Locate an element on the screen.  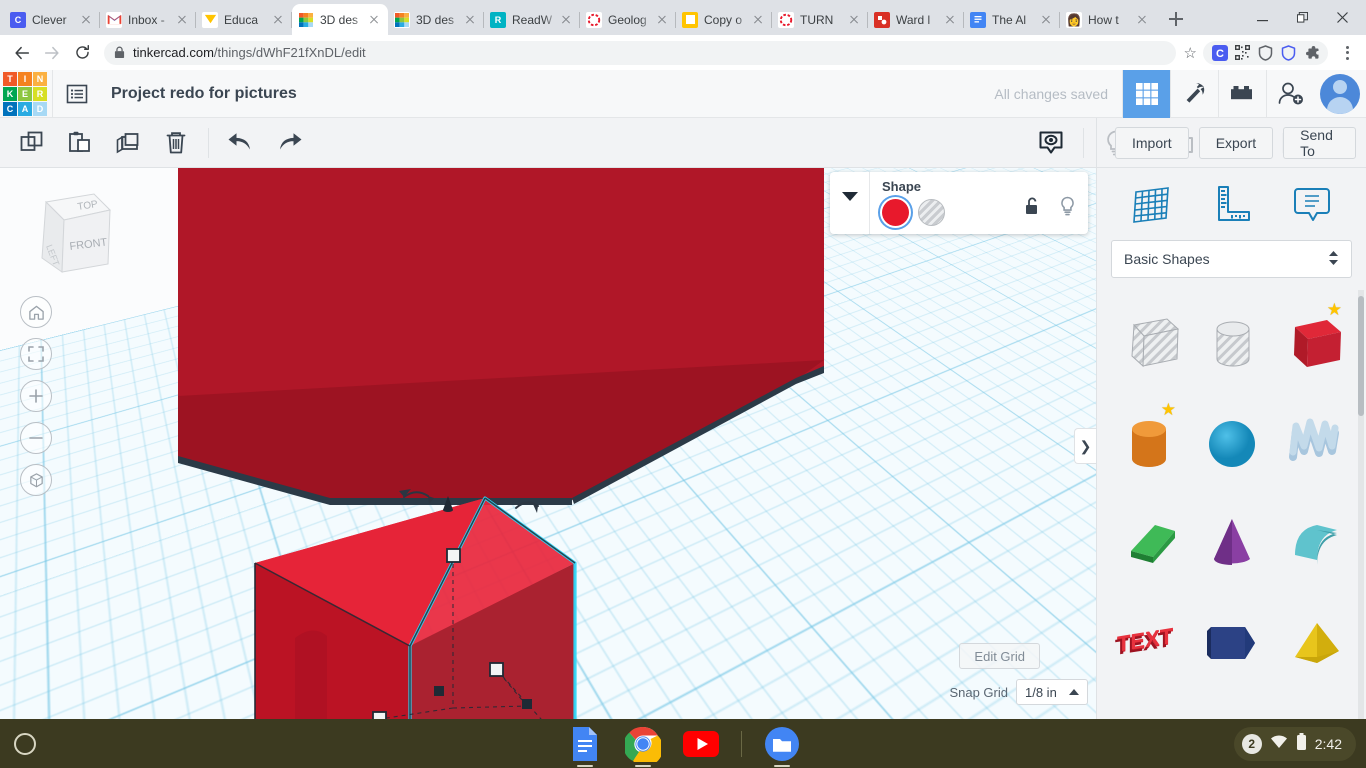
project-list-button is located at coordinates (77, 94).